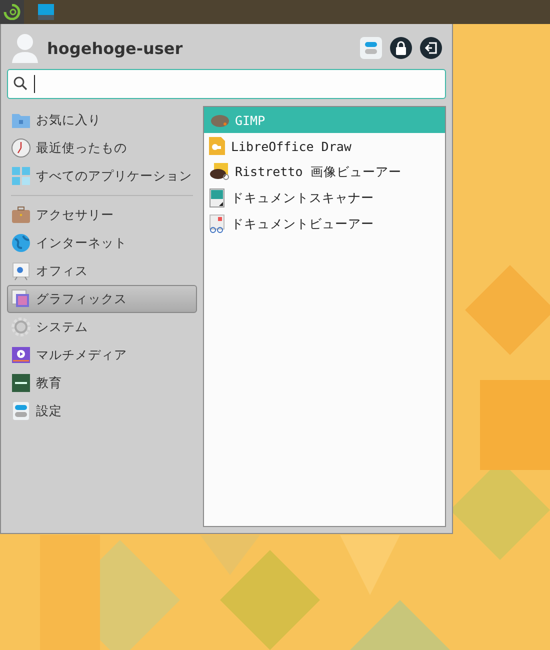  What do you see at coordinates (115, 48) in the screenshot?
I see `user-name: hogehoge-user` at bounding box center [115, 48].